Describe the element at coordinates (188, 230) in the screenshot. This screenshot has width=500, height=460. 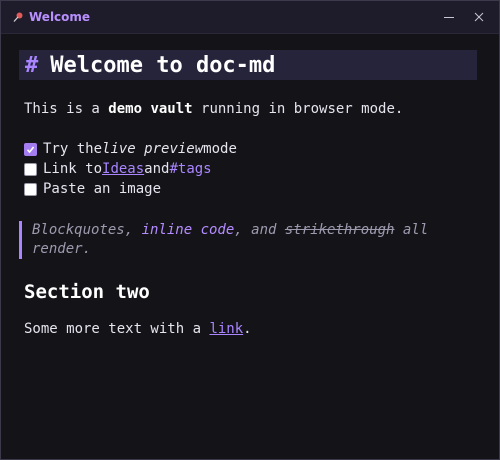
I see `inline-code: inline code` at that location.